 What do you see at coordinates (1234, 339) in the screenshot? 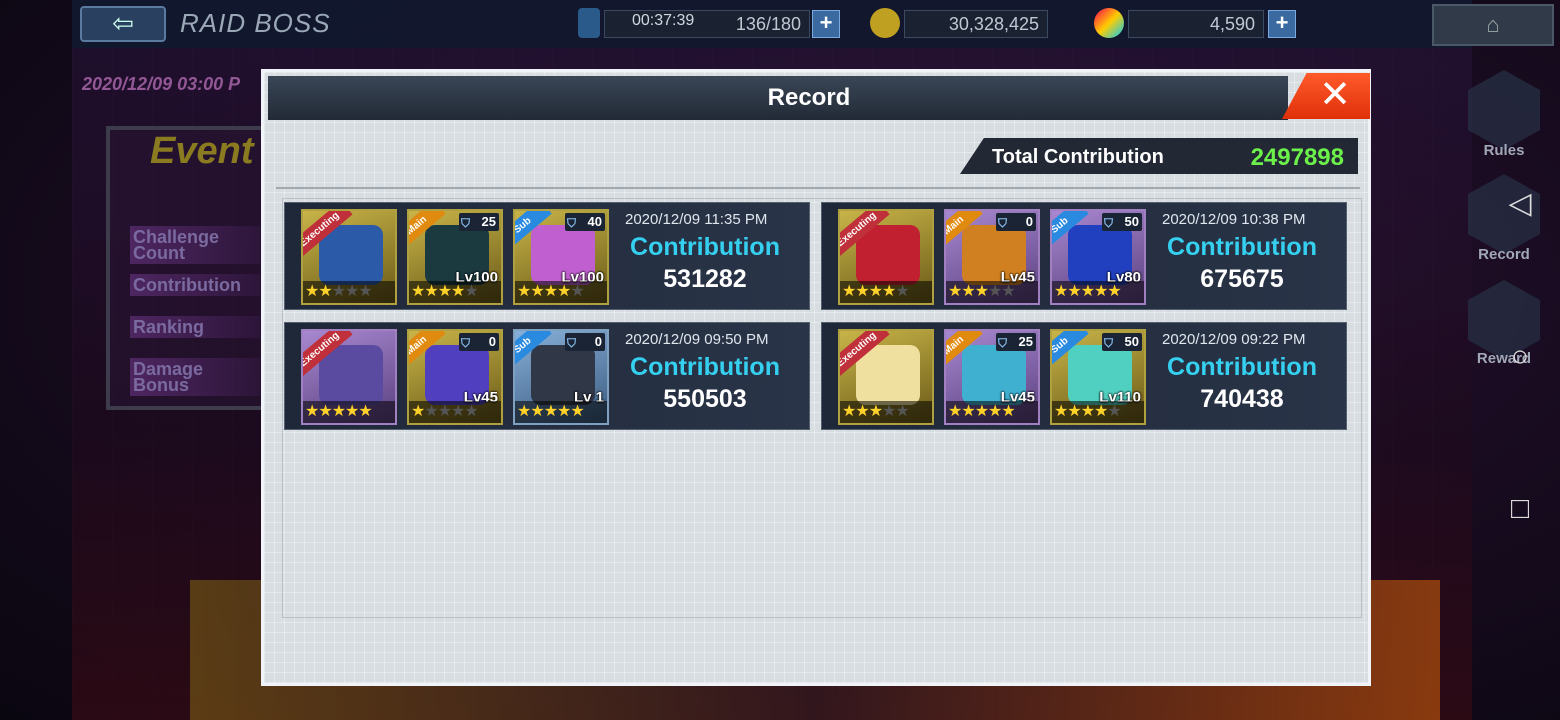
I see `record-timestamp: 2020/12/09 09:22 PM` at bounding box center [1234, 339].